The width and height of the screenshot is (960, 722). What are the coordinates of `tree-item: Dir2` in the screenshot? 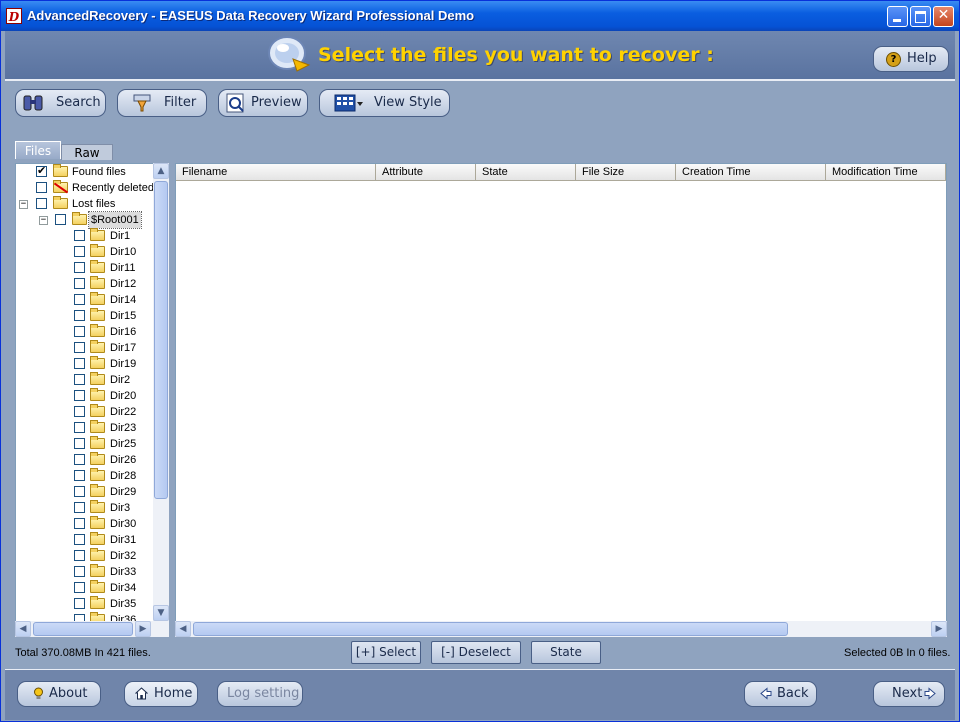 It's located at (91, 380).